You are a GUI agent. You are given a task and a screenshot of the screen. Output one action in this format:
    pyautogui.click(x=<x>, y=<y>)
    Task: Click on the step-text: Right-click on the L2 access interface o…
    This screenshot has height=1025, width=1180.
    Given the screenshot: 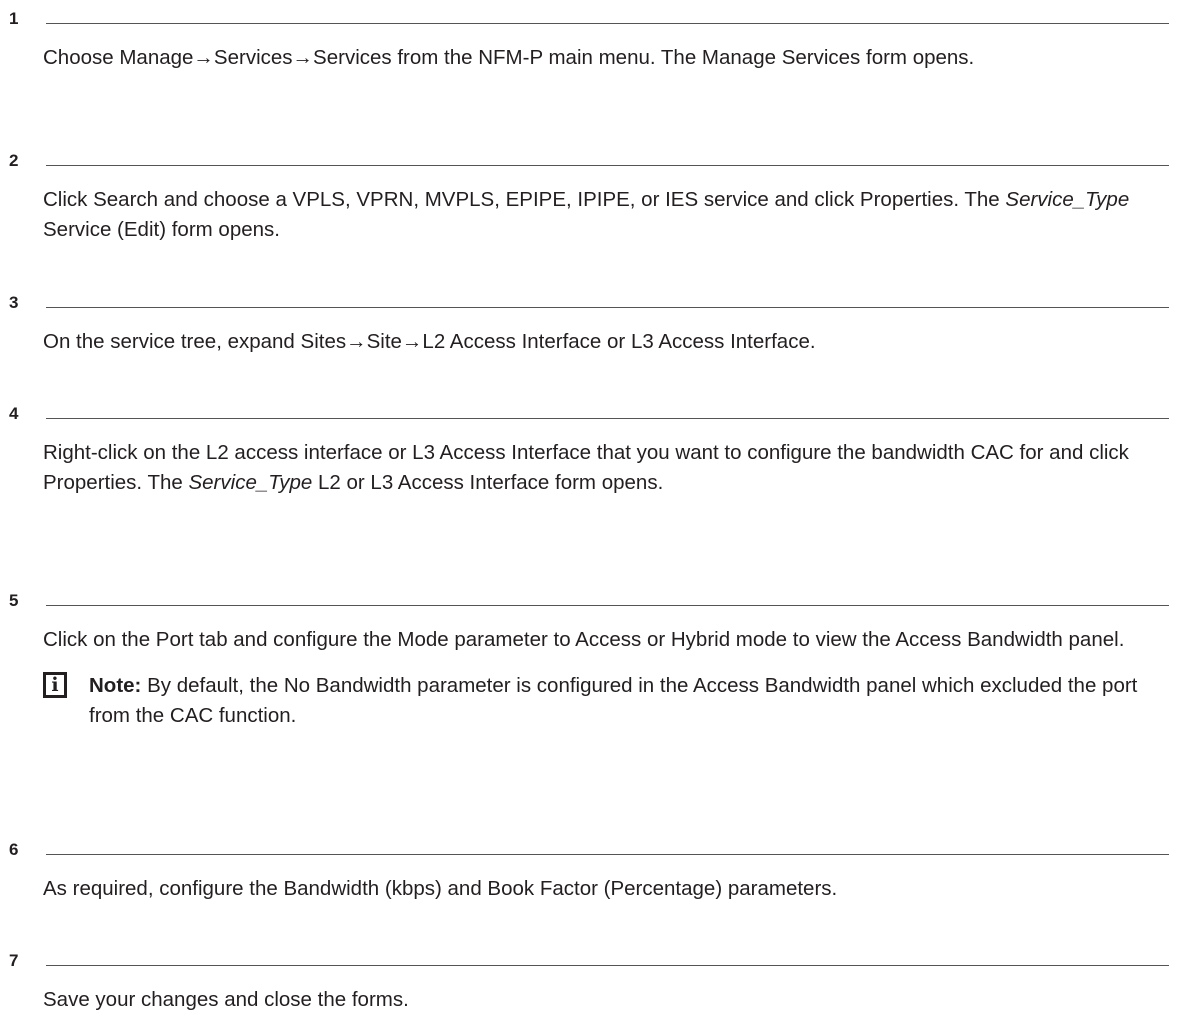 What is the action you would take?
    pyautogui.click(x=604, y=468)
    